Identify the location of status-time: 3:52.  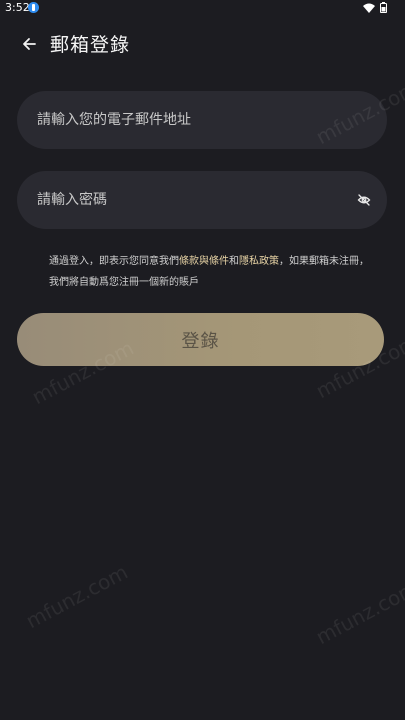
(17, 7).